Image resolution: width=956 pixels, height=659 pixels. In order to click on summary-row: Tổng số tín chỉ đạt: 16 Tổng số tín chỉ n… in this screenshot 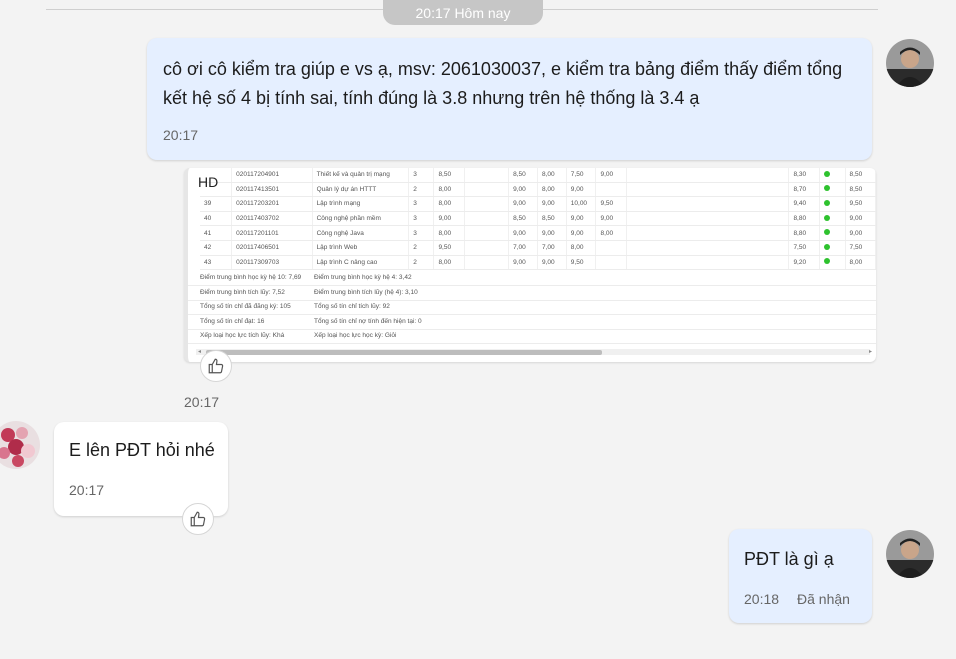, I will do `click(532, 322)`.